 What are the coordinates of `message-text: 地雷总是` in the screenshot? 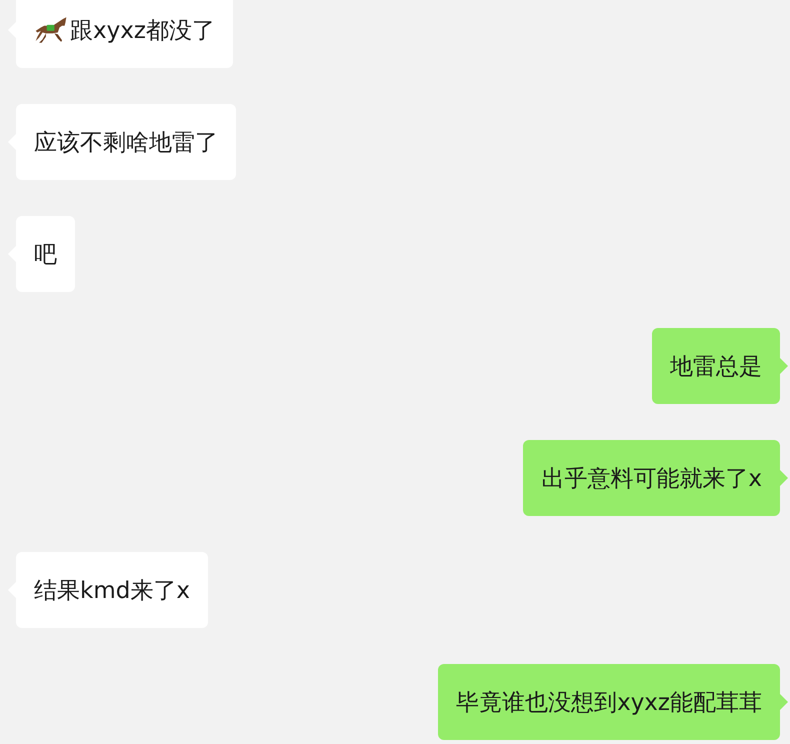 It's located at (716, 367).